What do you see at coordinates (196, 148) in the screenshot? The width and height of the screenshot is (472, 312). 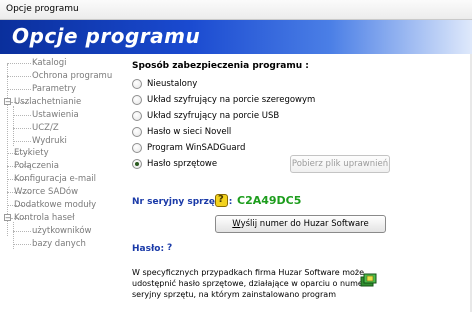 I see `radio-label: Program WinSADGuard` at bounding box center [196, 148].